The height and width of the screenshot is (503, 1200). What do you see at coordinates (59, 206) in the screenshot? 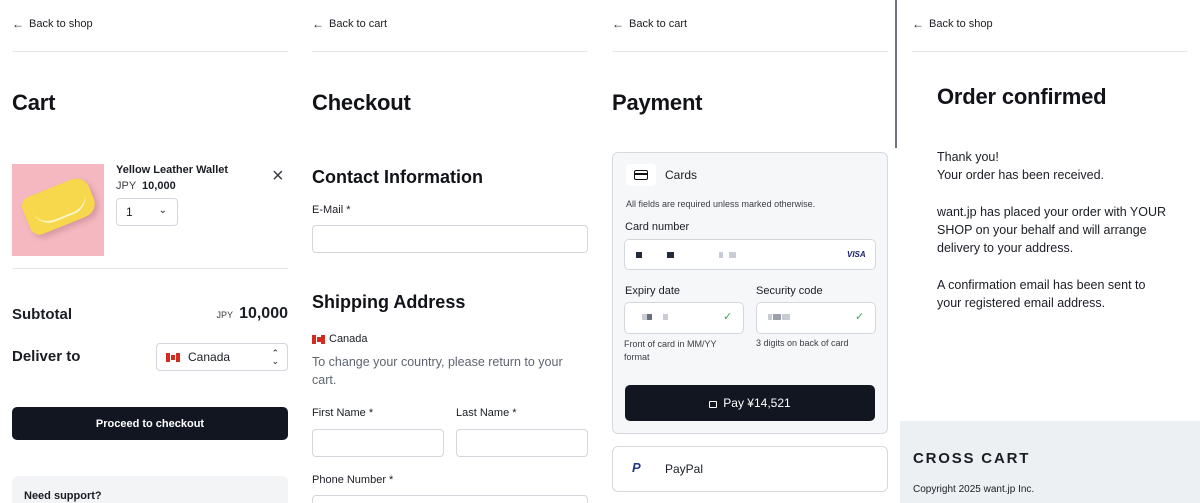
I see `wallet-illustration` at bounding box center [59, 206].